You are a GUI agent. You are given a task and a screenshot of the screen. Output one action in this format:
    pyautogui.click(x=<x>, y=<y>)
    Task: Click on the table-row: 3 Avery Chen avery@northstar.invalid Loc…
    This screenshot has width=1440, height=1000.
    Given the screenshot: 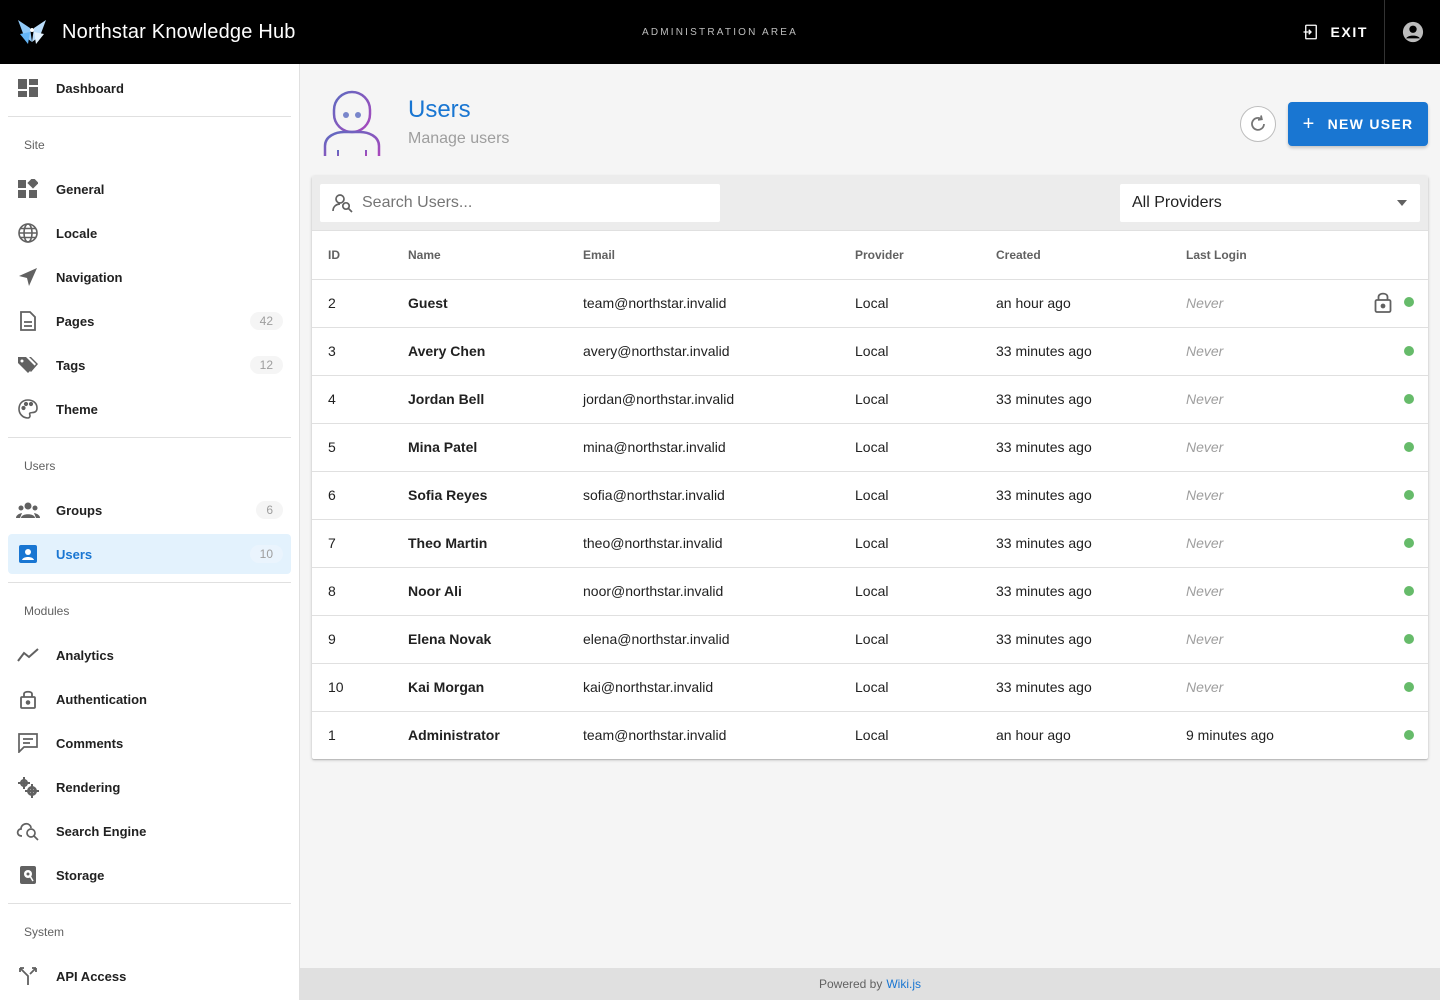 What is the action you would take?
    pyautogui.click(x=870, y=351)
    